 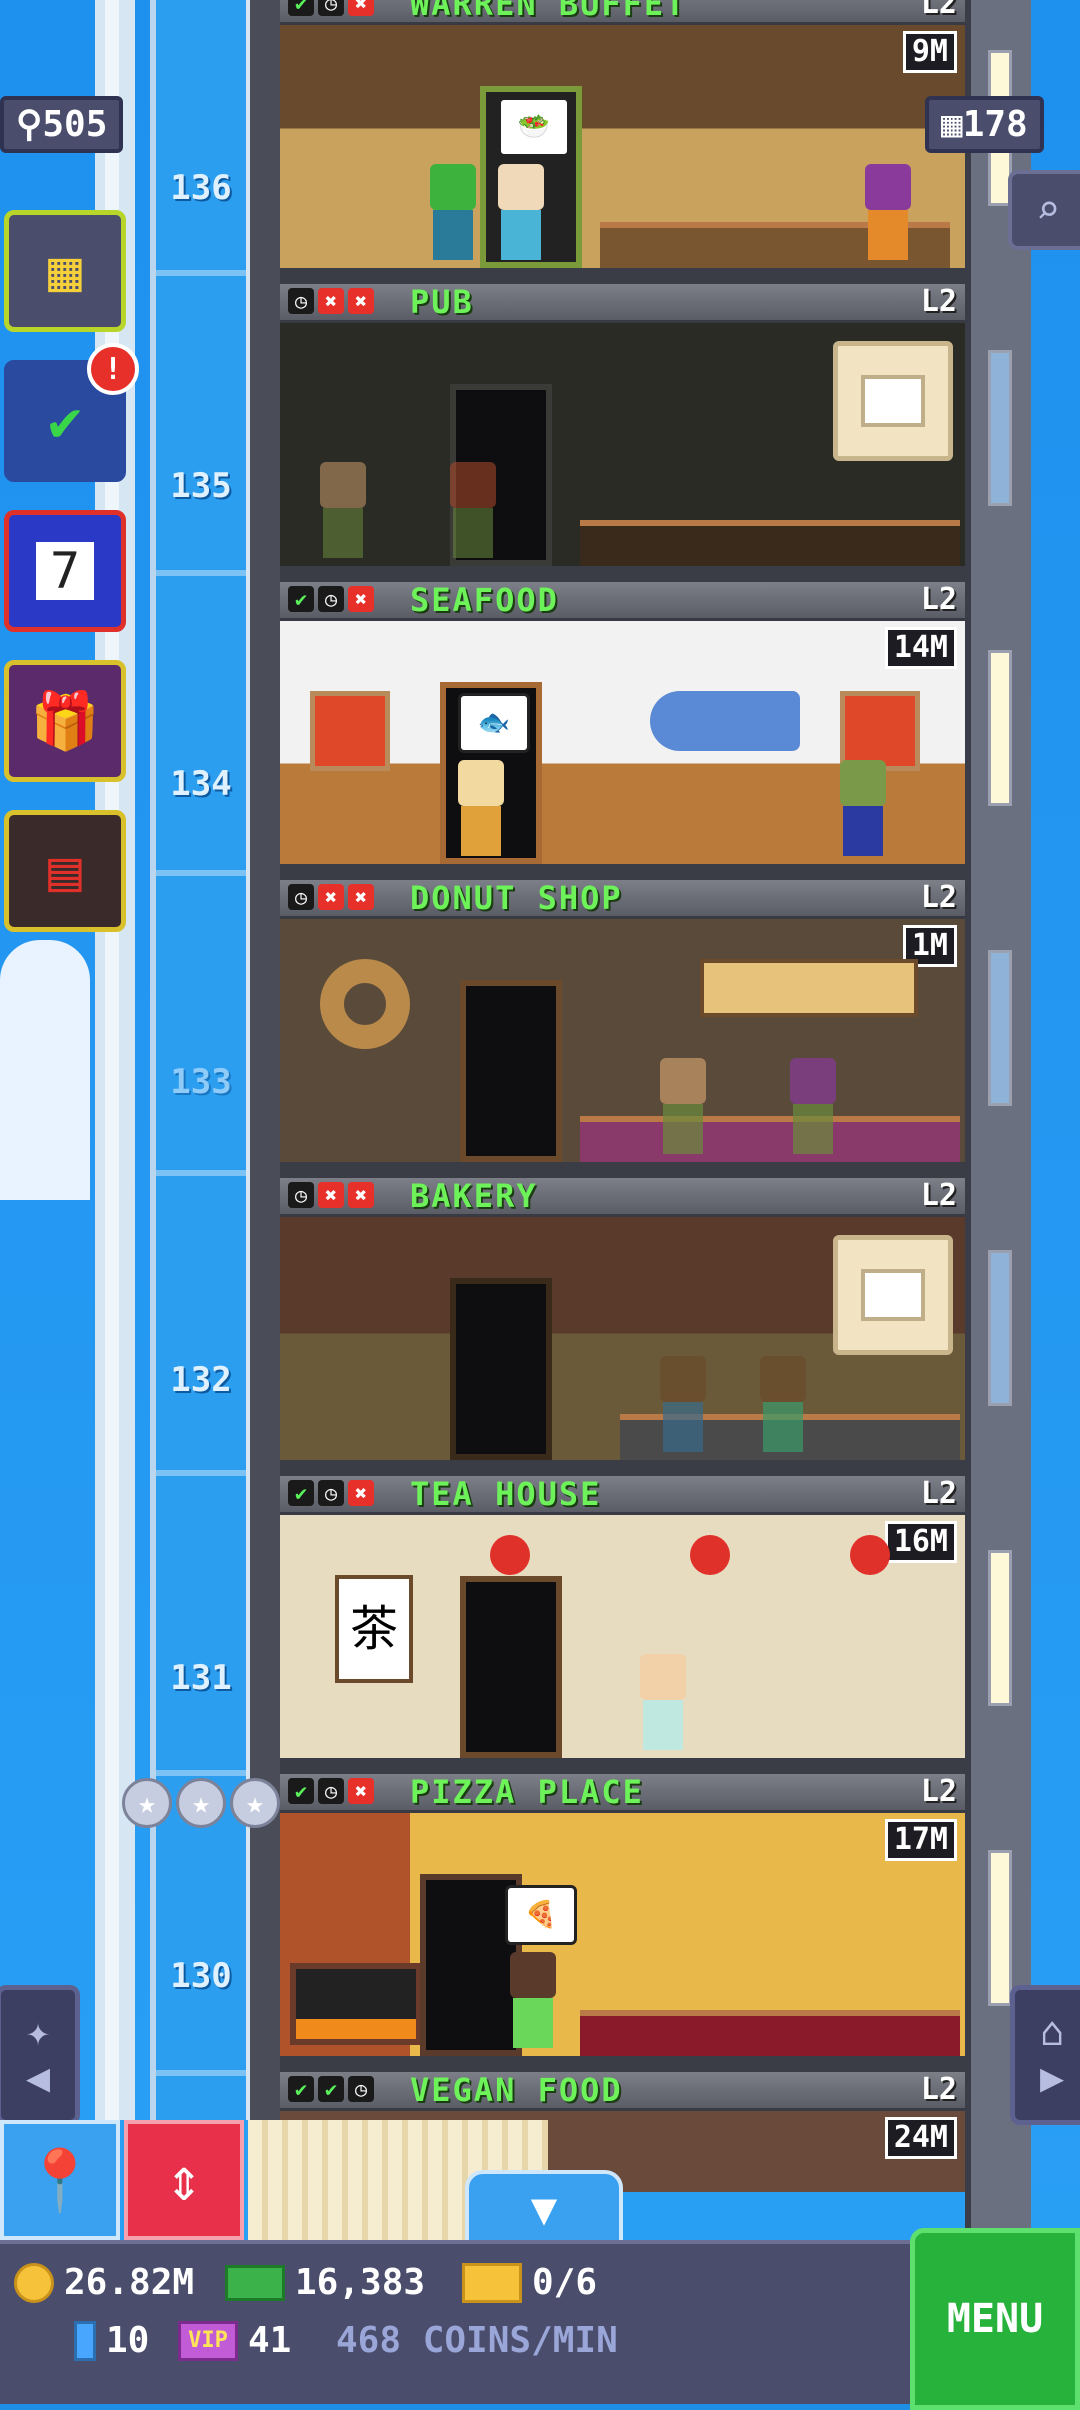 I want to click on floor-interior: 16M 茶, so click(x=622, y=1644).